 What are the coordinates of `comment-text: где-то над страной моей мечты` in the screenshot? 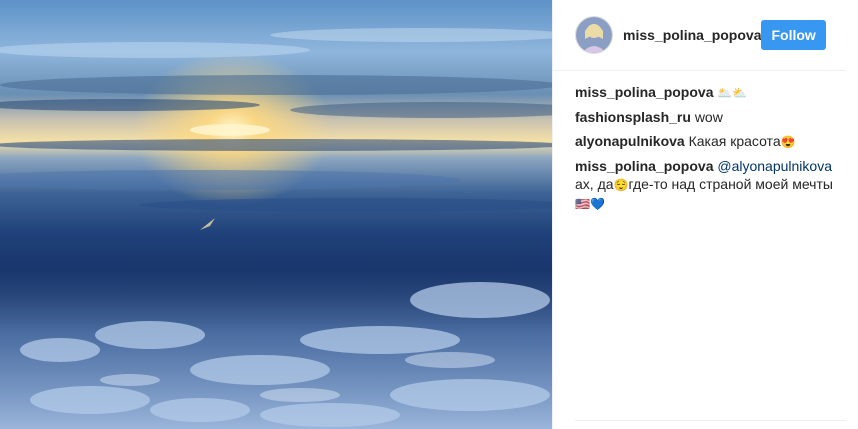 It's located at (730, 184).